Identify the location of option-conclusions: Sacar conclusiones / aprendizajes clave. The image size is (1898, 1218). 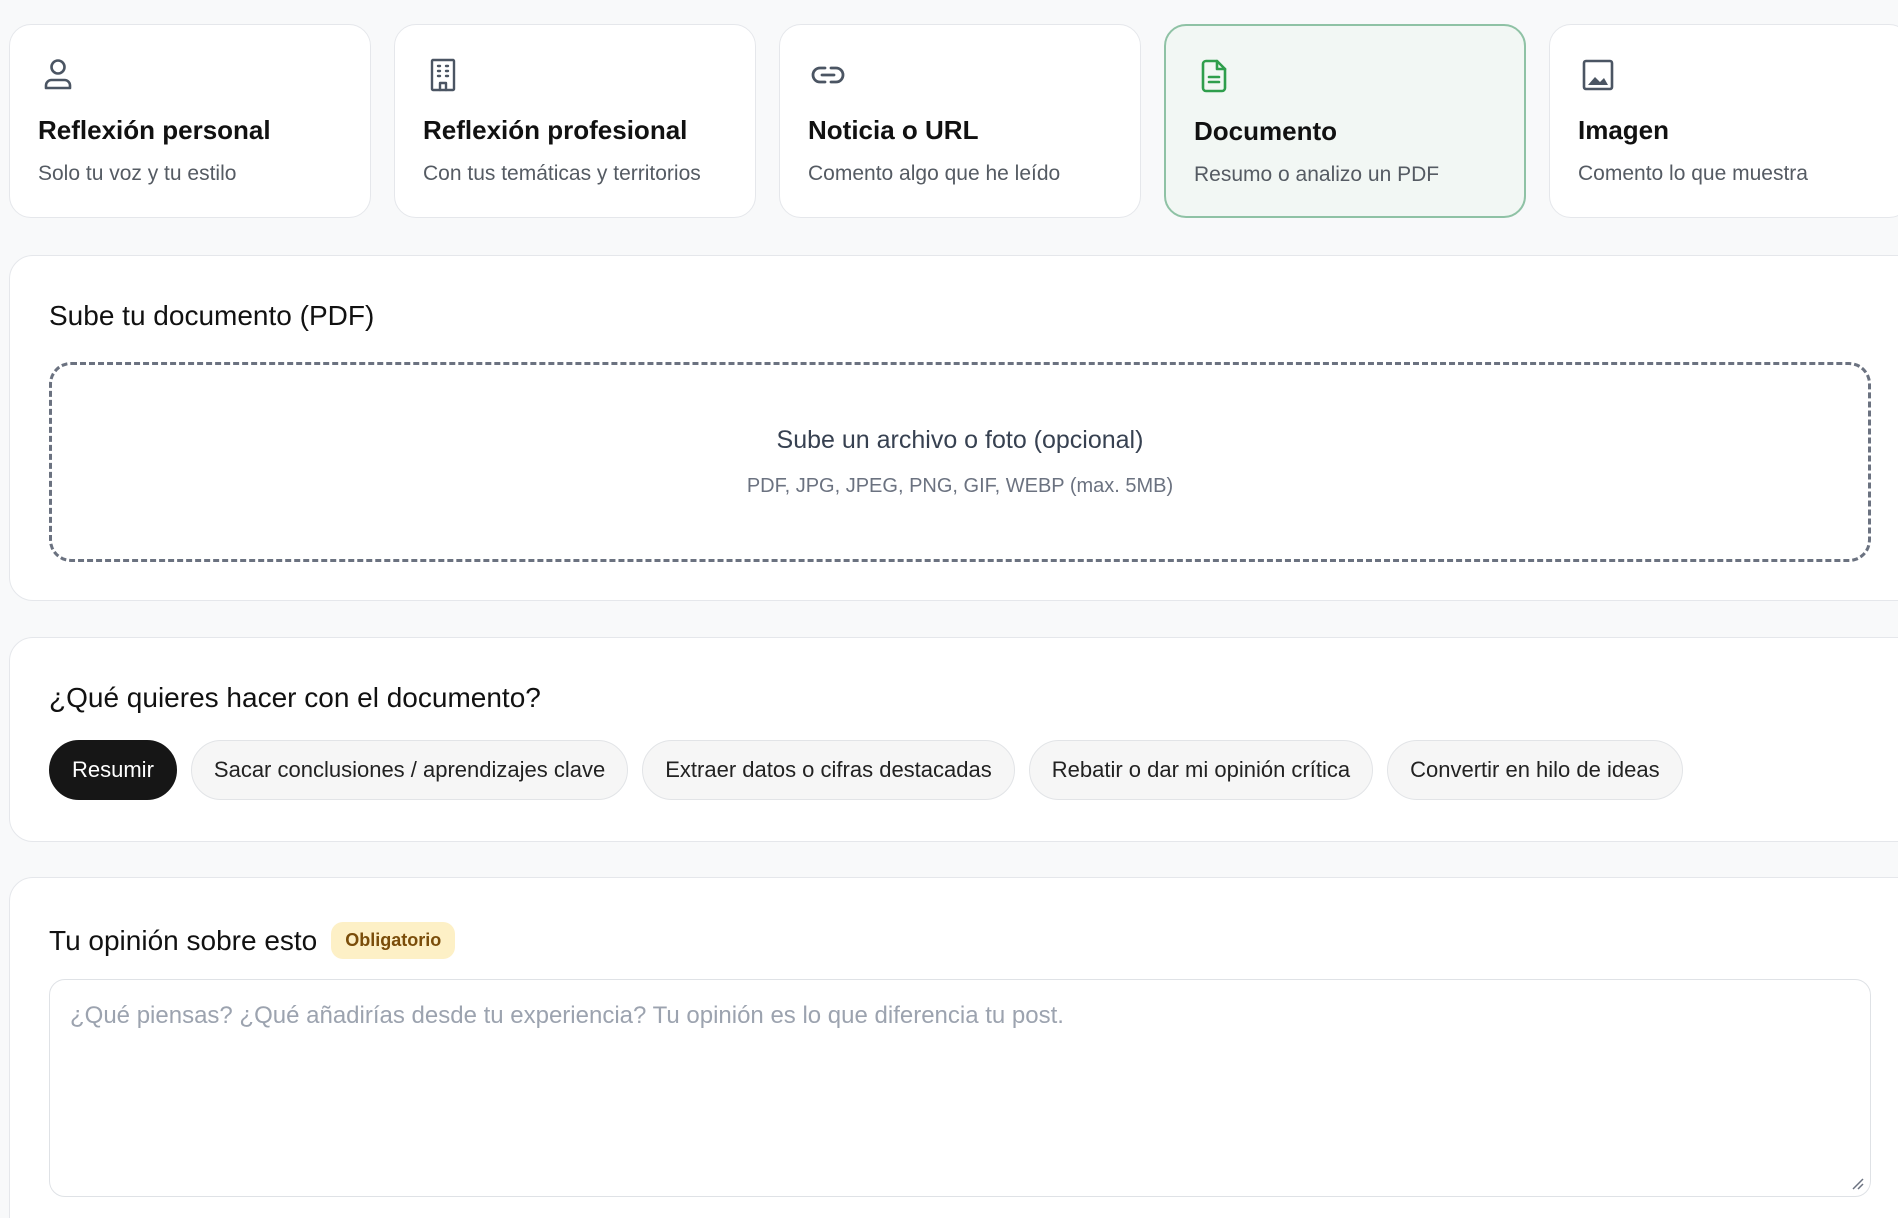
(409, 770).